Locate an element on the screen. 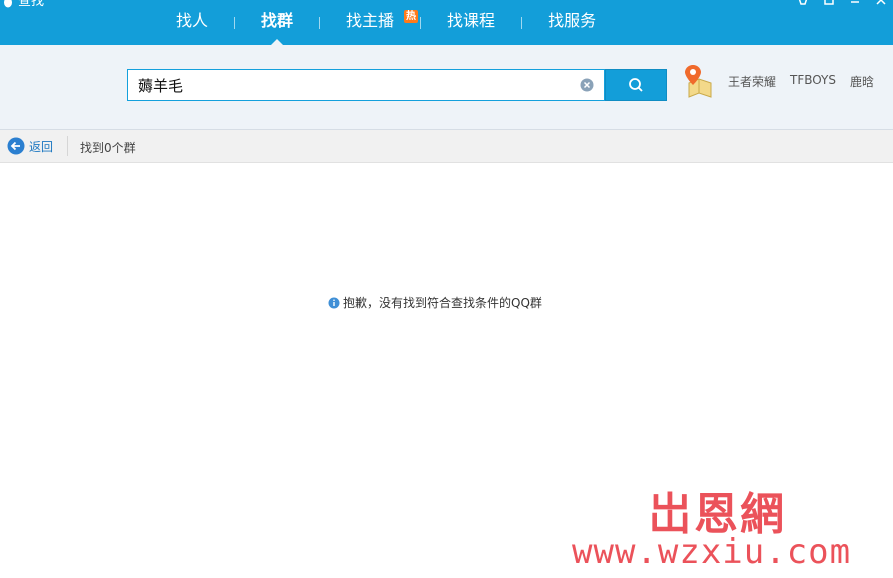 The height and width of the screenshot is (578, 893). tab-find-services: 找服务 is located at coordinates (572, 22).